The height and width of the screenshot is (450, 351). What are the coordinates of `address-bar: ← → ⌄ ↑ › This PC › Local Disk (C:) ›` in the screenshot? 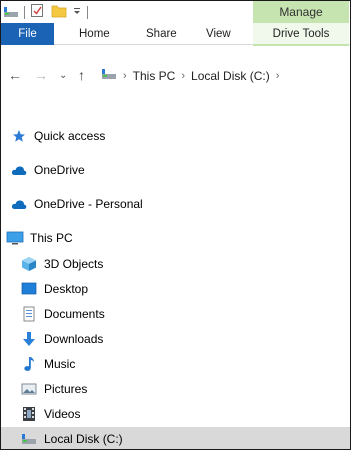 It's located at (175, 77).